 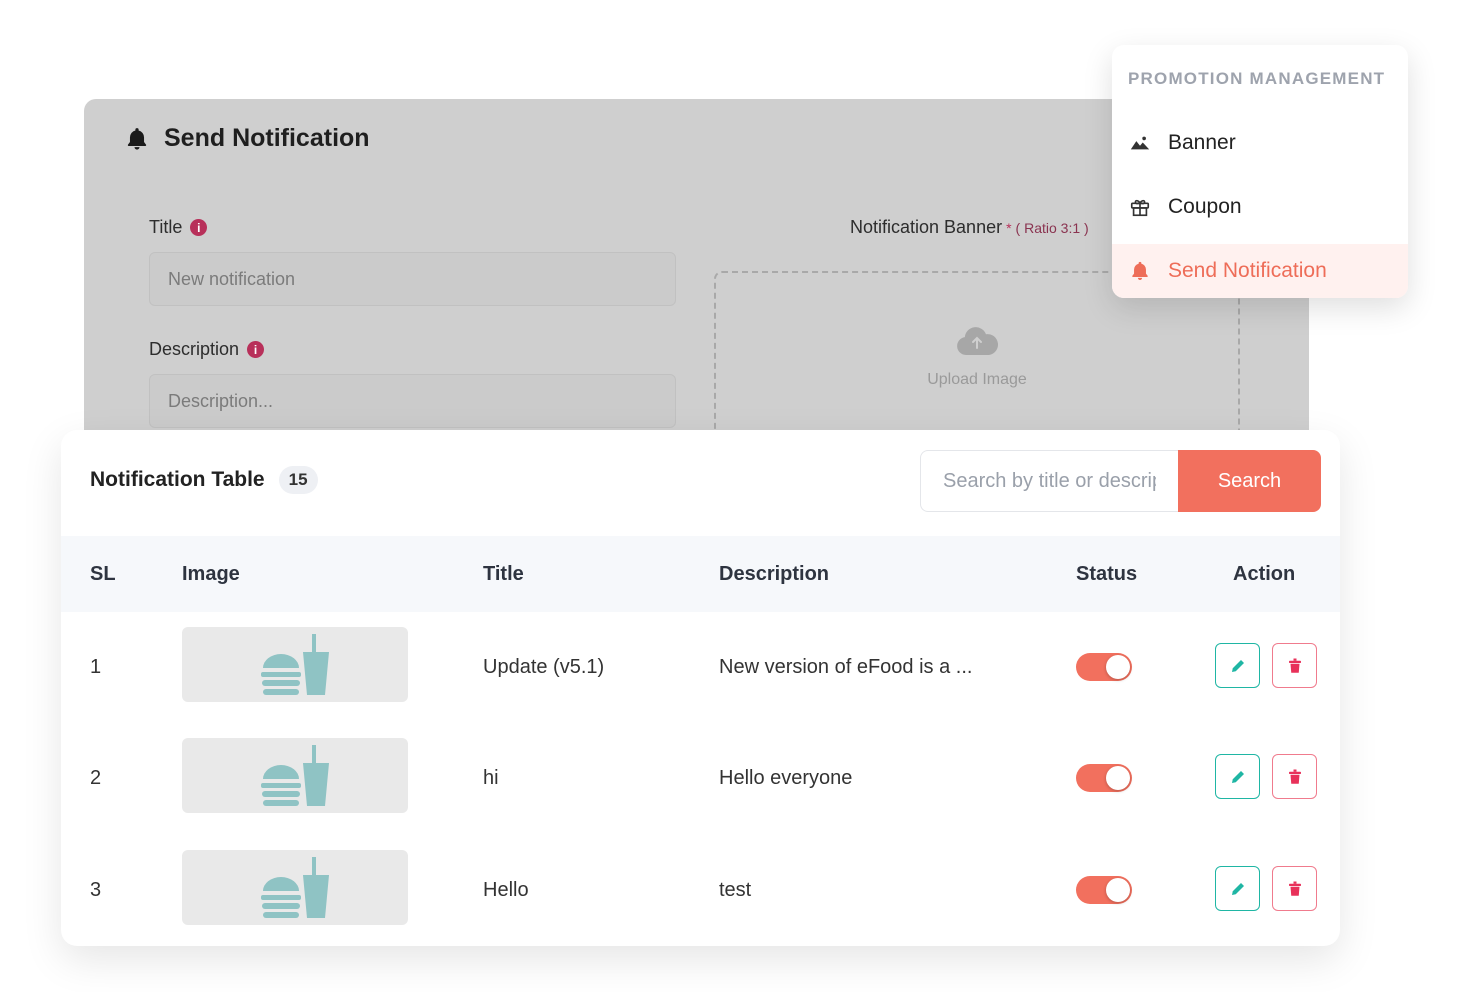 What do you see at coordinates (491, 778) in the screenshot?
I see `row-title: hi` at bounding box center [491, 778].